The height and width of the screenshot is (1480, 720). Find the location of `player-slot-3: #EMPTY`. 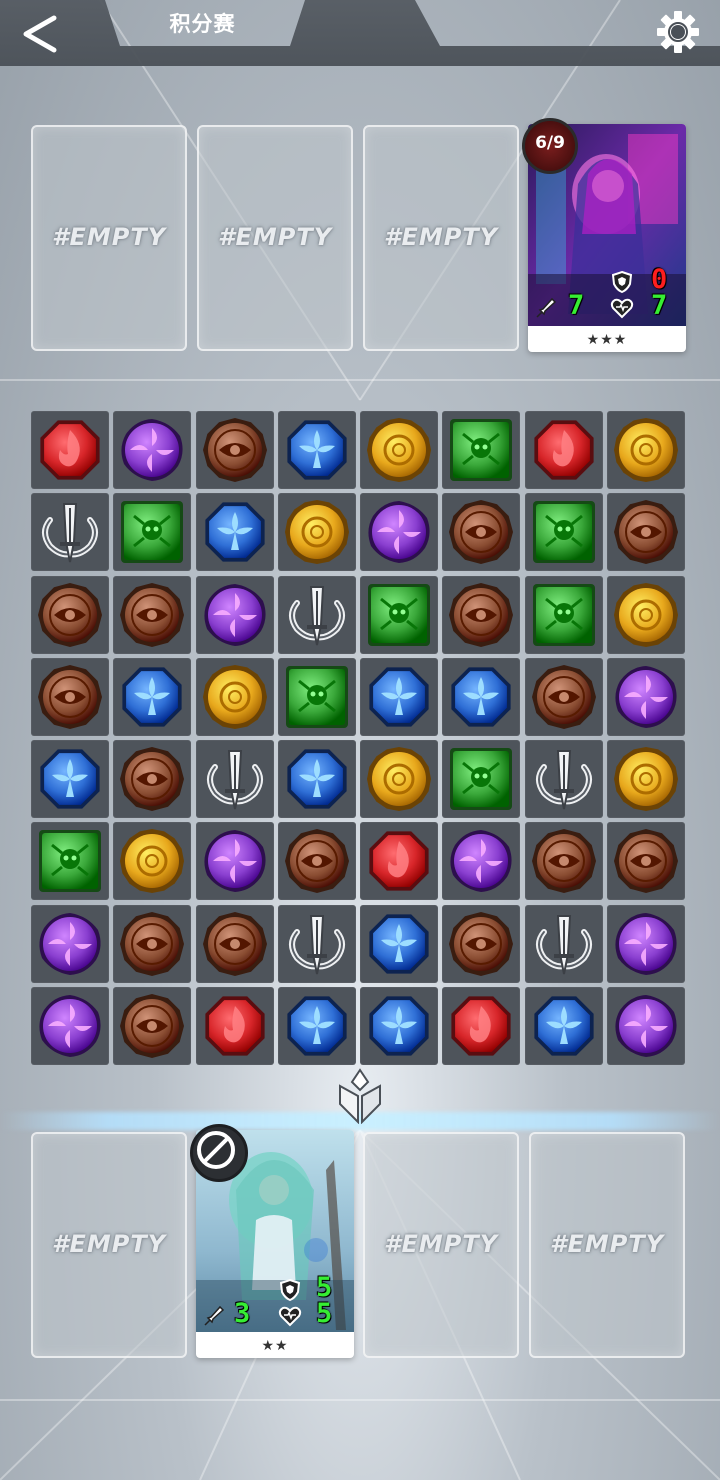

player-slot-3: #EMPTY is located at coordinates (441, 1245).